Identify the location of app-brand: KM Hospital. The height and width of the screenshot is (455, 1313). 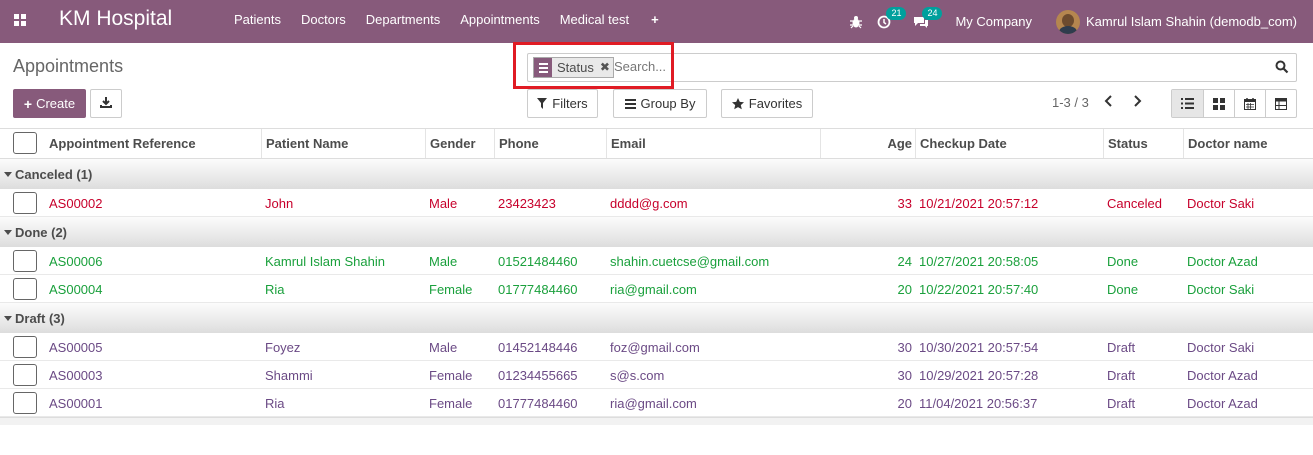
(115, 19).